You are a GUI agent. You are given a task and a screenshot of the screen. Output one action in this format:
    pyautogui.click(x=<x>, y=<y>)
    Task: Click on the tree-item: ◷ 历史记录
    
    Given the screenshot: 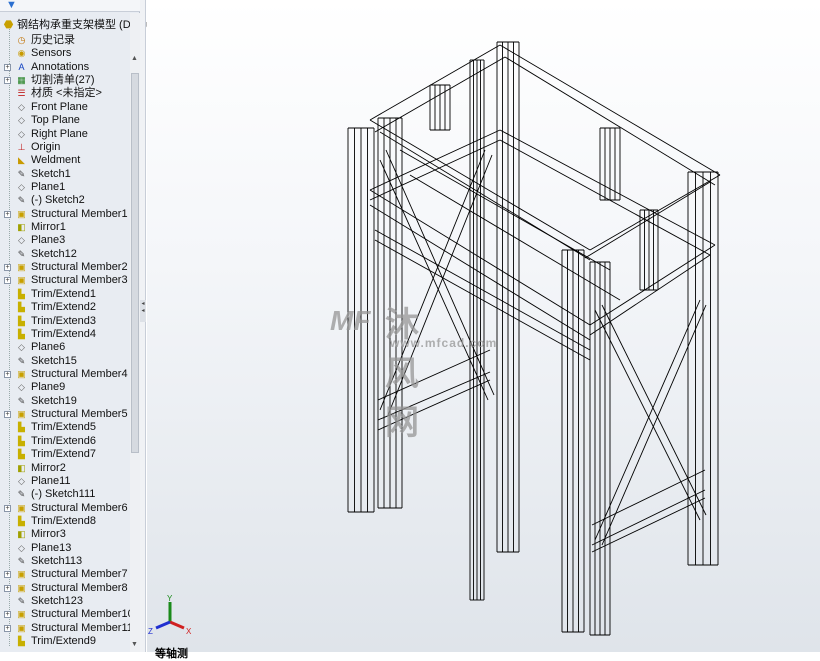 What is the action you would take?
    pyautogui.click(x=65, y=40)
    